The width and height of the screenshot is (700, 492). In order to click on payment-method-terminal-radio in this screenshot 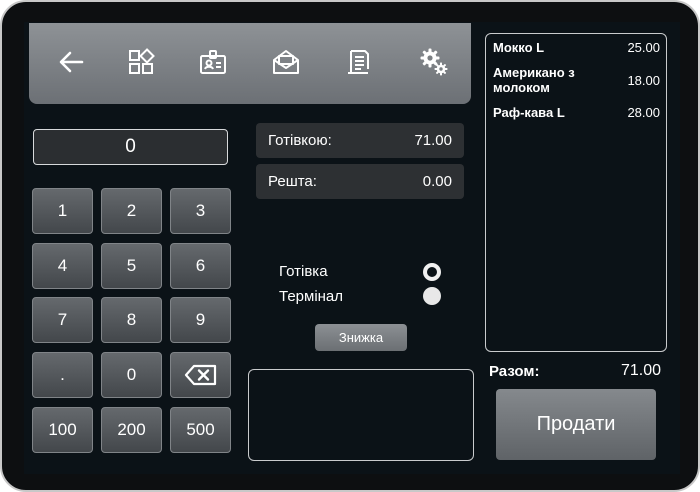, I will do `click(432, 296)`.